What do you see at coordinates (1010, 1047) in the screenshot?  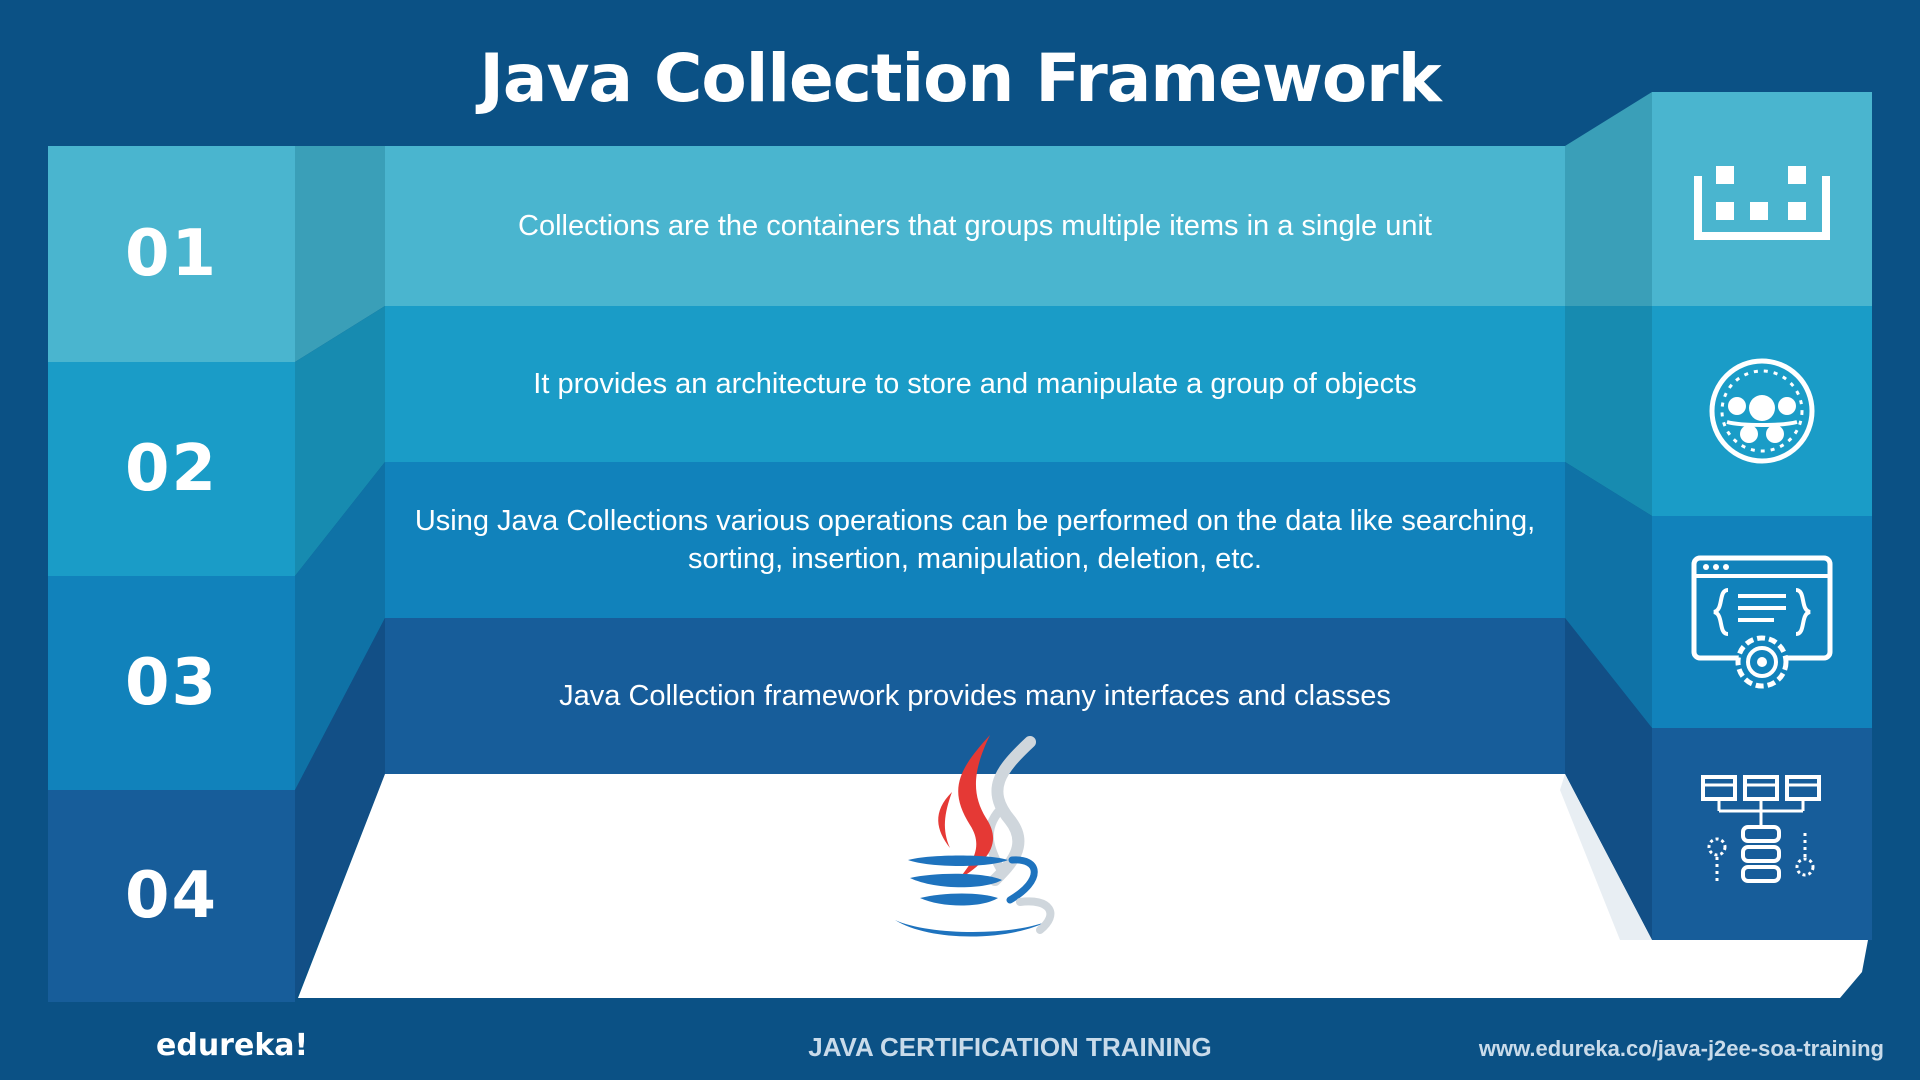 I see `course-name: JAVA CERTIFICATION TRAINING` at bounding box center [1010, 1047].